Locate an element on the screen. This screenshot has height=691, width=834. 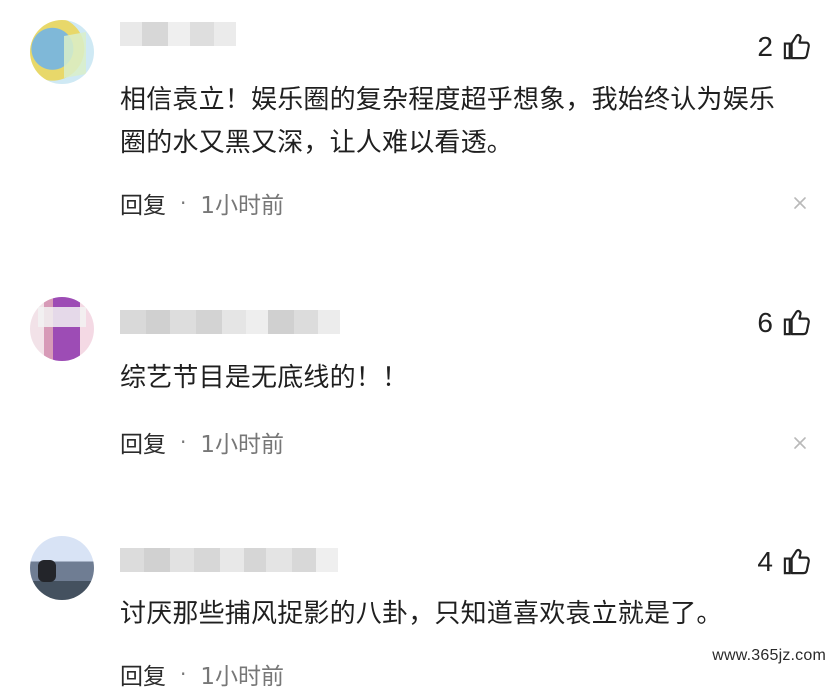
like-button: 6 is located at coordinates (784, 322).